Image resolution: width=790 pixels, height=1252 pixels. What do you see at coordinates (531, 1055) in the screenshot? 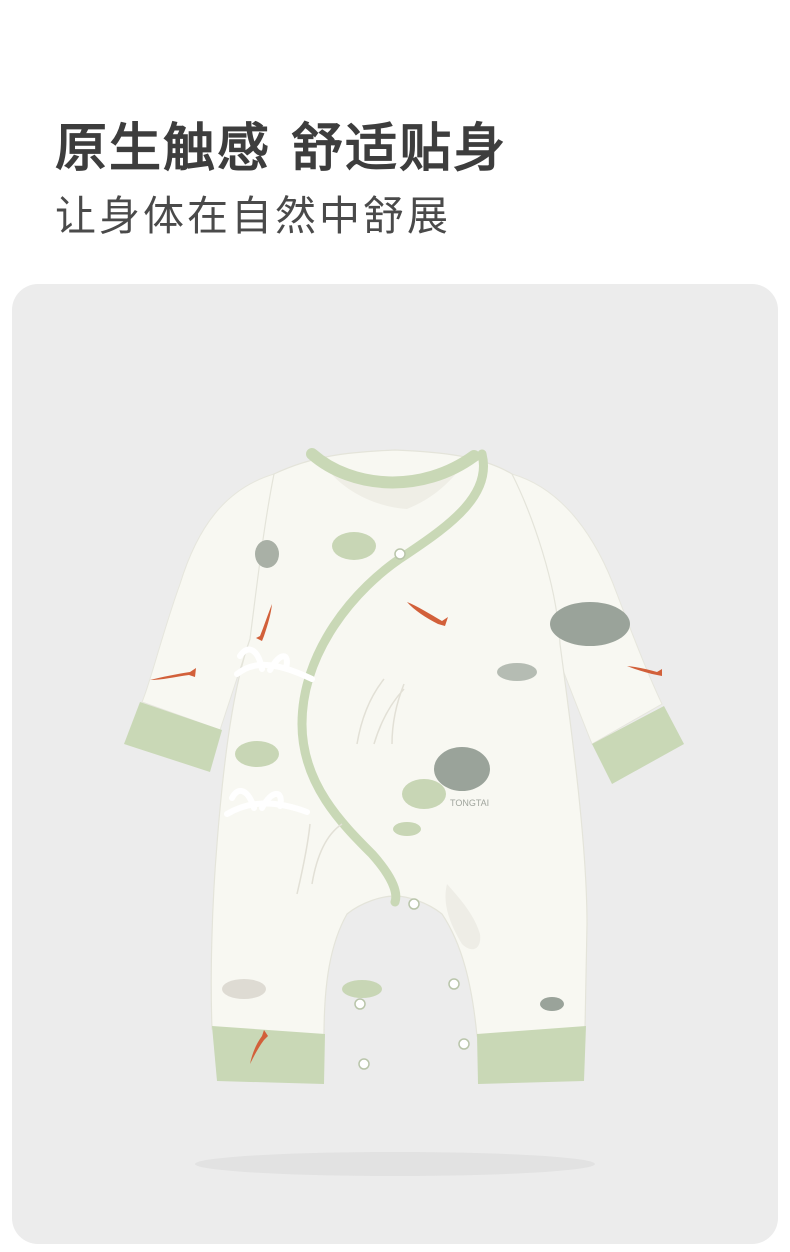
I see `right-leg-cuff` at bounding box center [531, 1055].